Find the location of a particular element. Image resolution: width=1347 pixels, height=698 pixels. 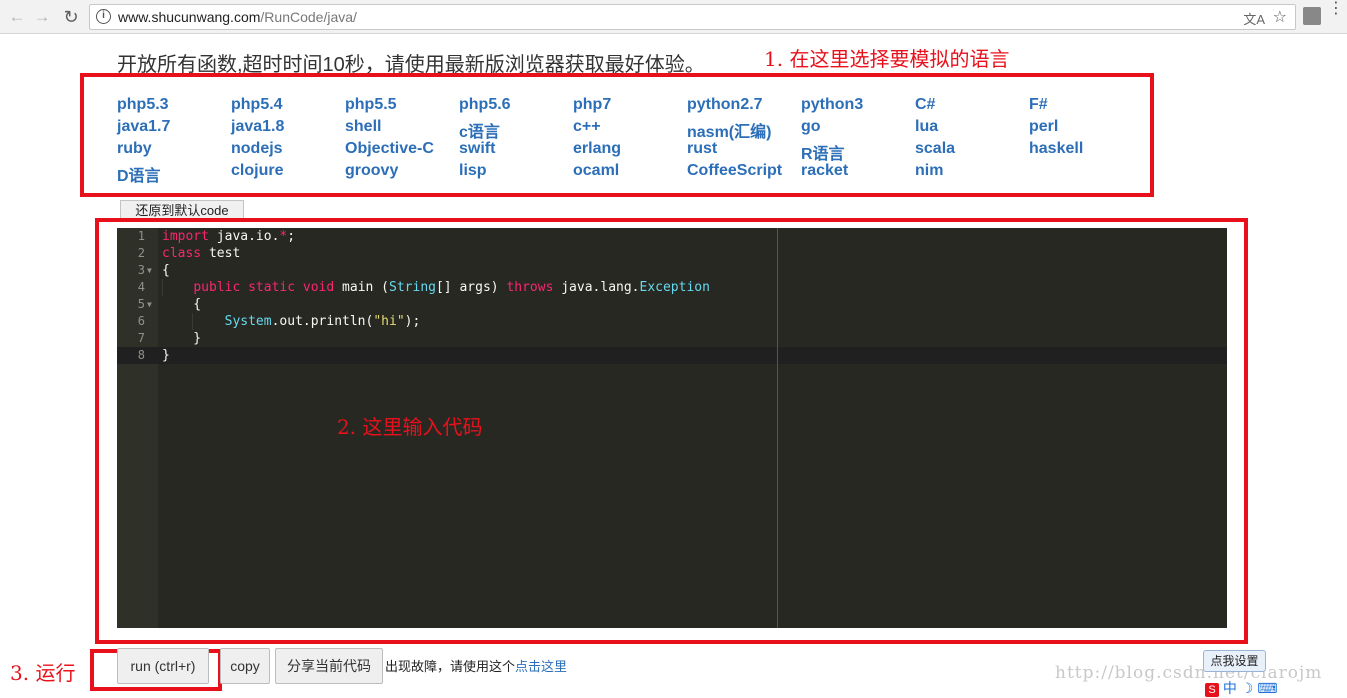

language-link: c语言 is located at coordinates (479, 130).